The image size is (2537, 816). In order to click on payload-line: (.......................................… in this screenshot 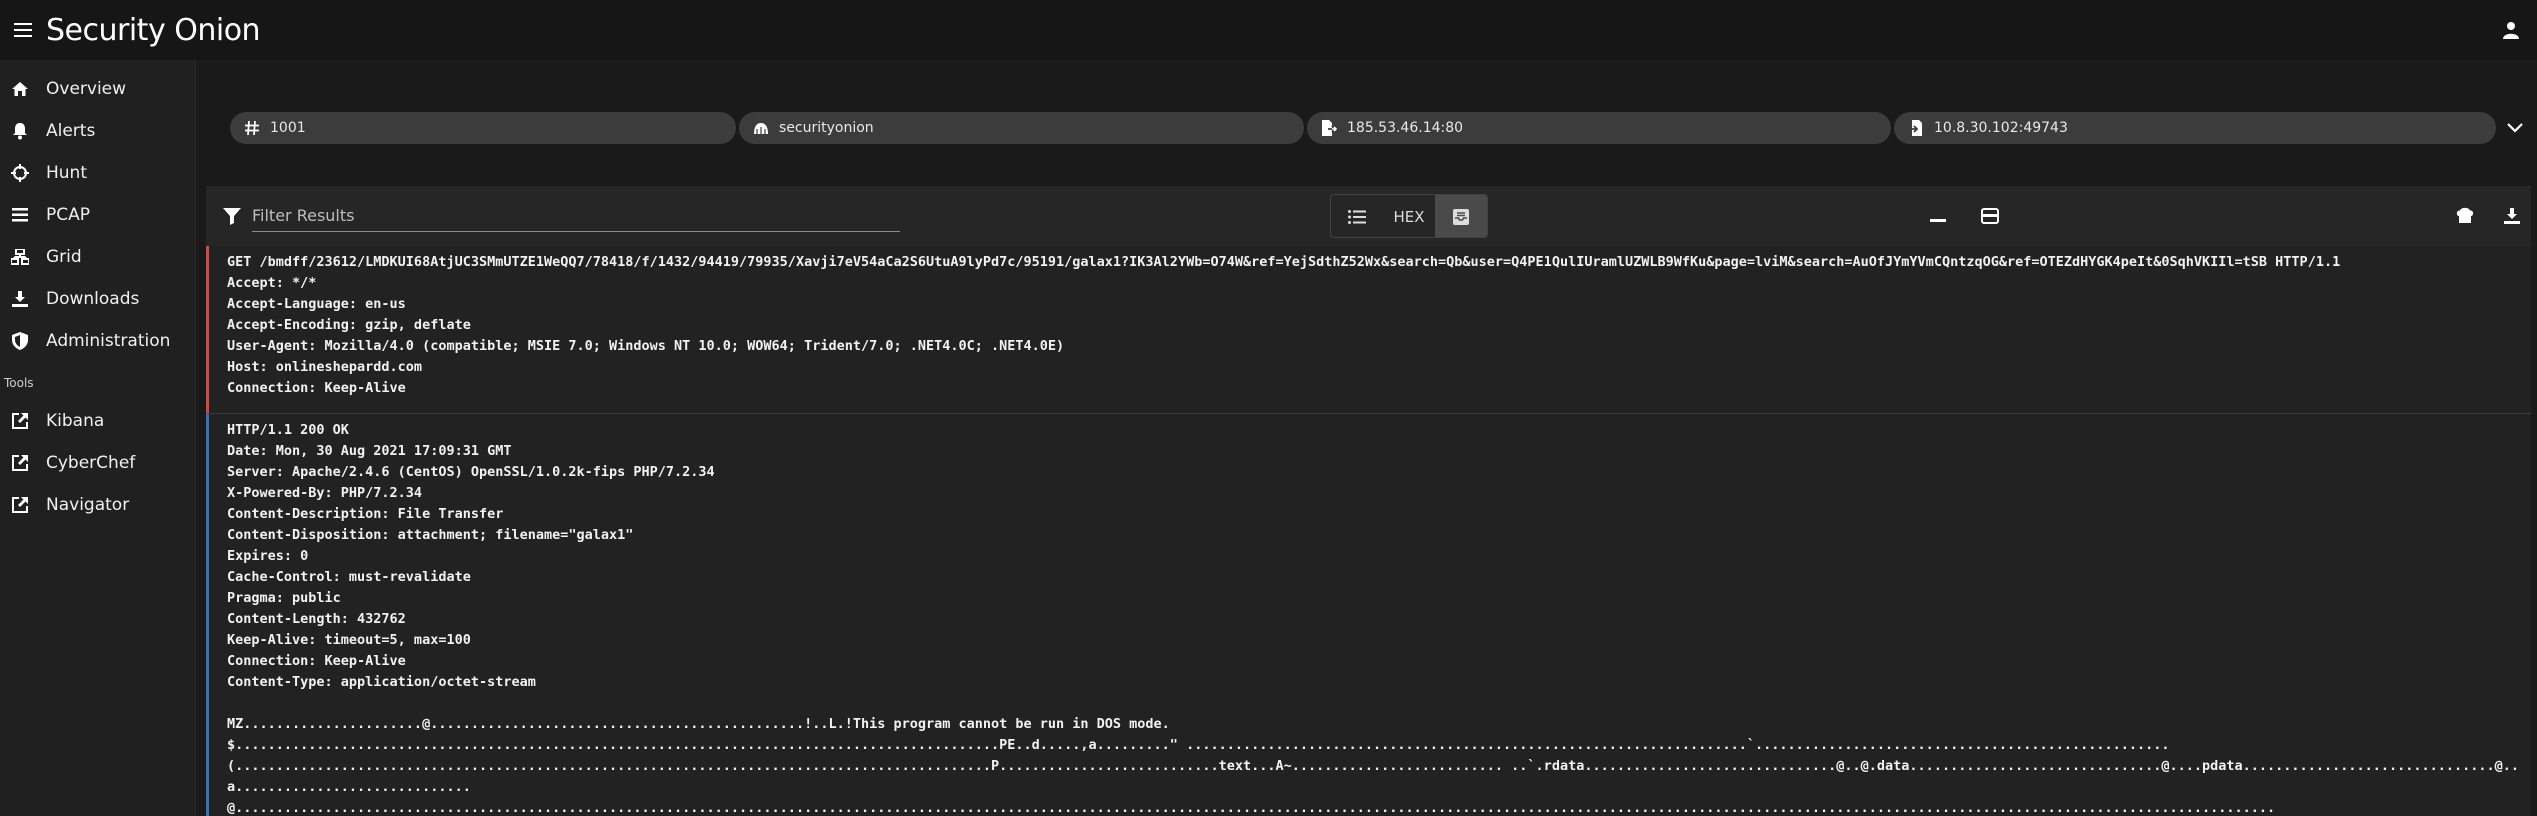, I will do `click(1373, 766)`.